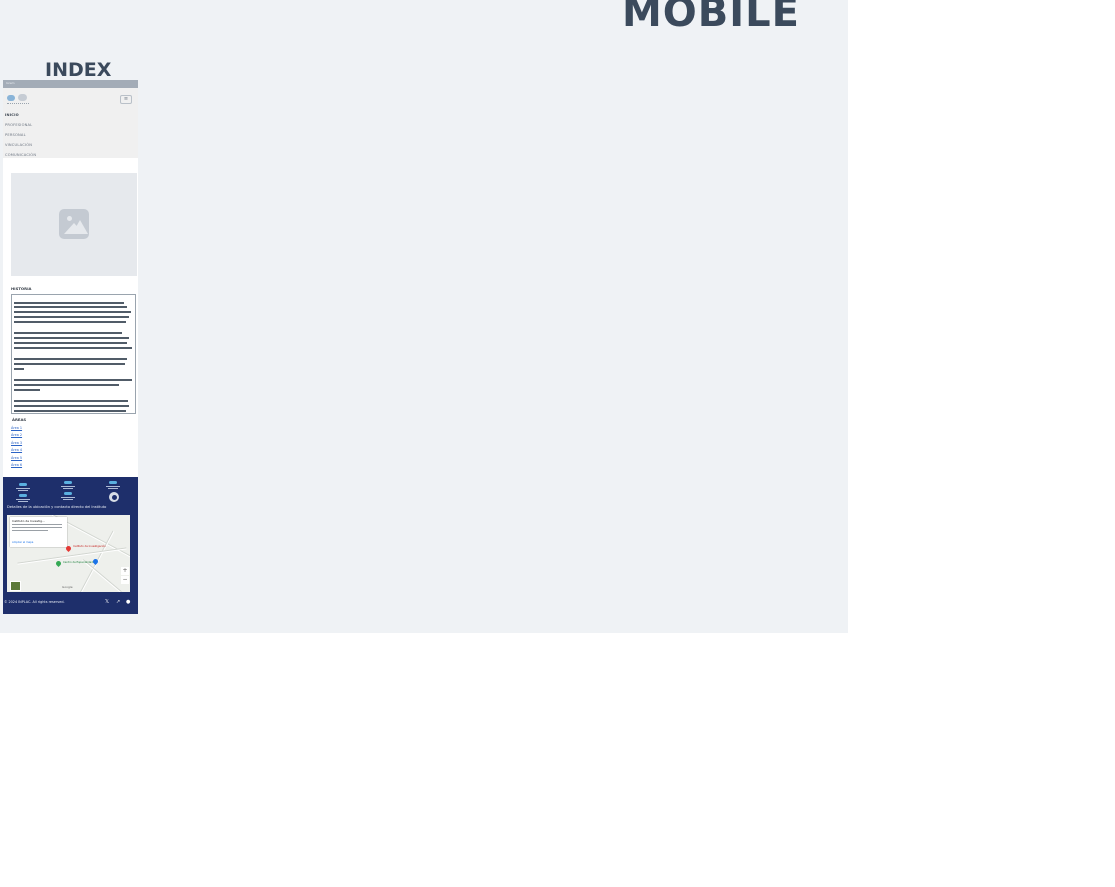 The width and height of the screenshot is (1115, 887). What do you see at coordinates (18, 99) in the screenshot?
I see `site-logo` at bounding box center [18, 99].